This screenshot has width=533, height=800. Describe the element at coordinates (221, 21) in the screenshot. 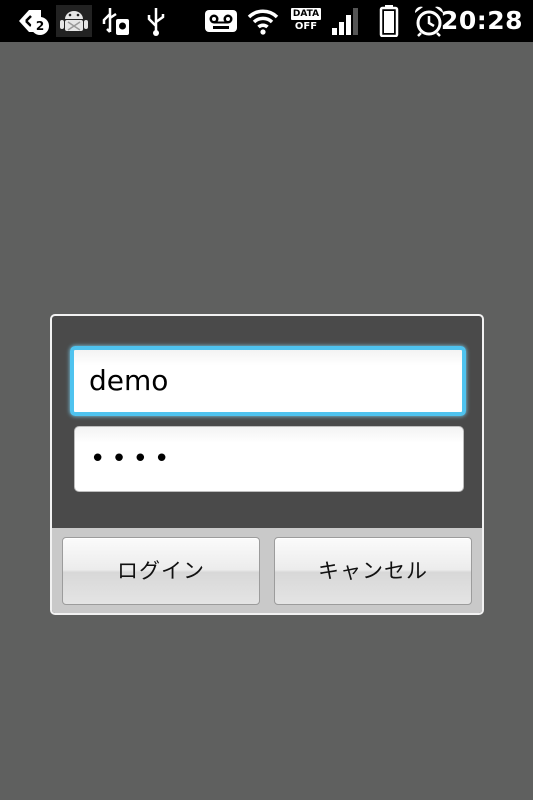

I see `voicemail-icon` at that location.